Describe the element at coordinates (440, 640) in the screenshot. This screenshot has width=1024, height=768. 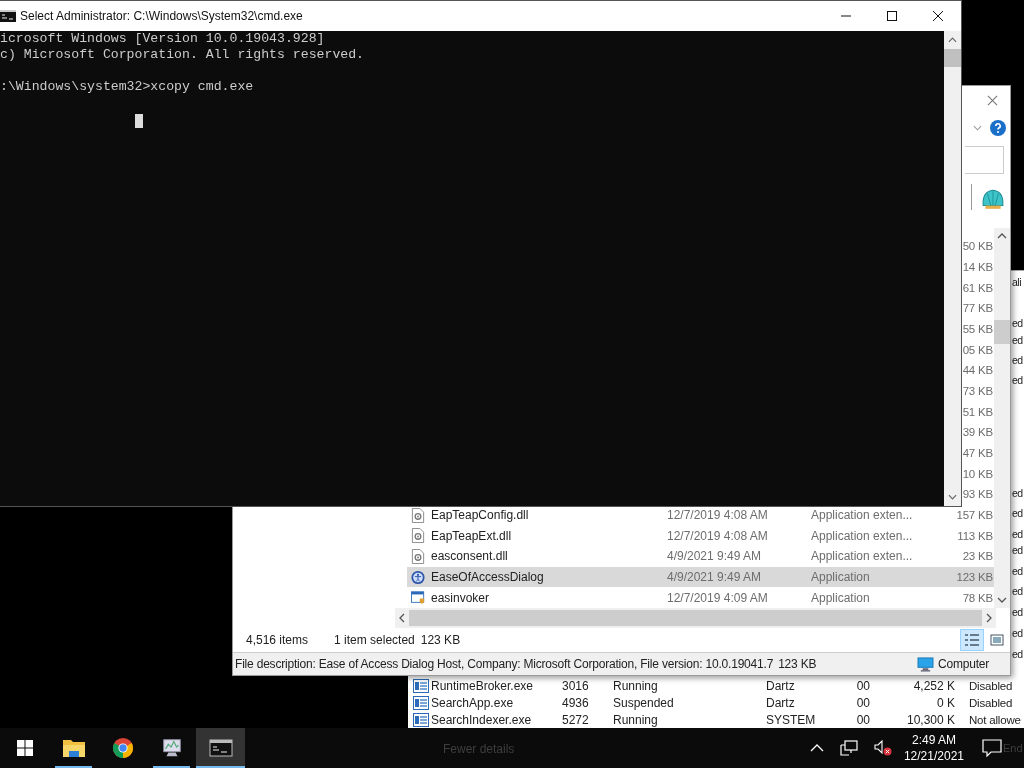
I see `selection-size: 123 KB` at that location.